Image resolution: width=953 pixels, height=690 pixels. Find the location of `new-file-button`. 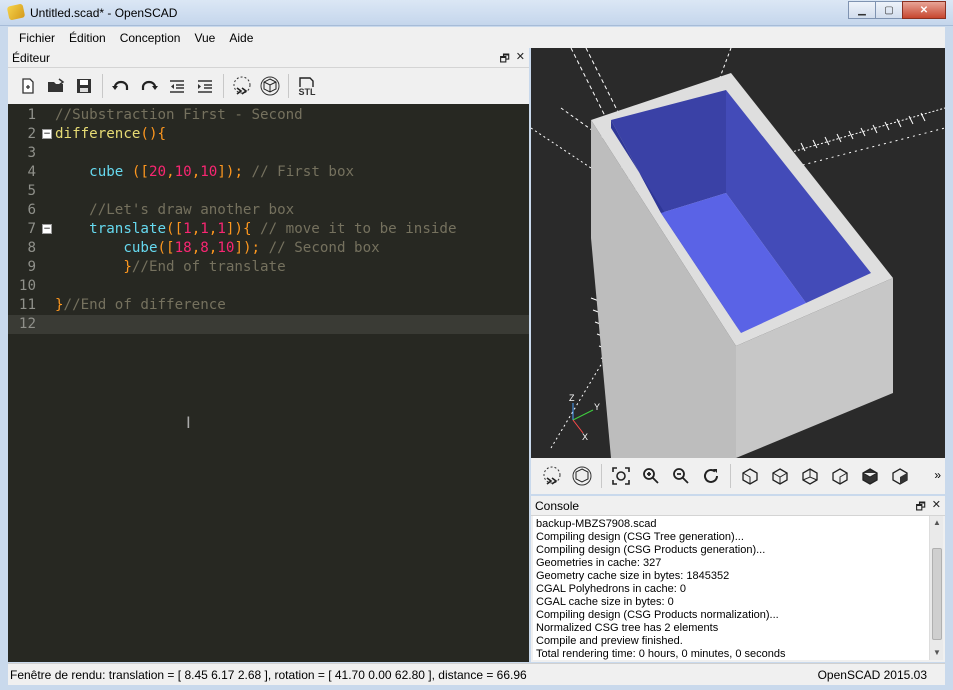

new-file-button is located at coordinates (28, 86).